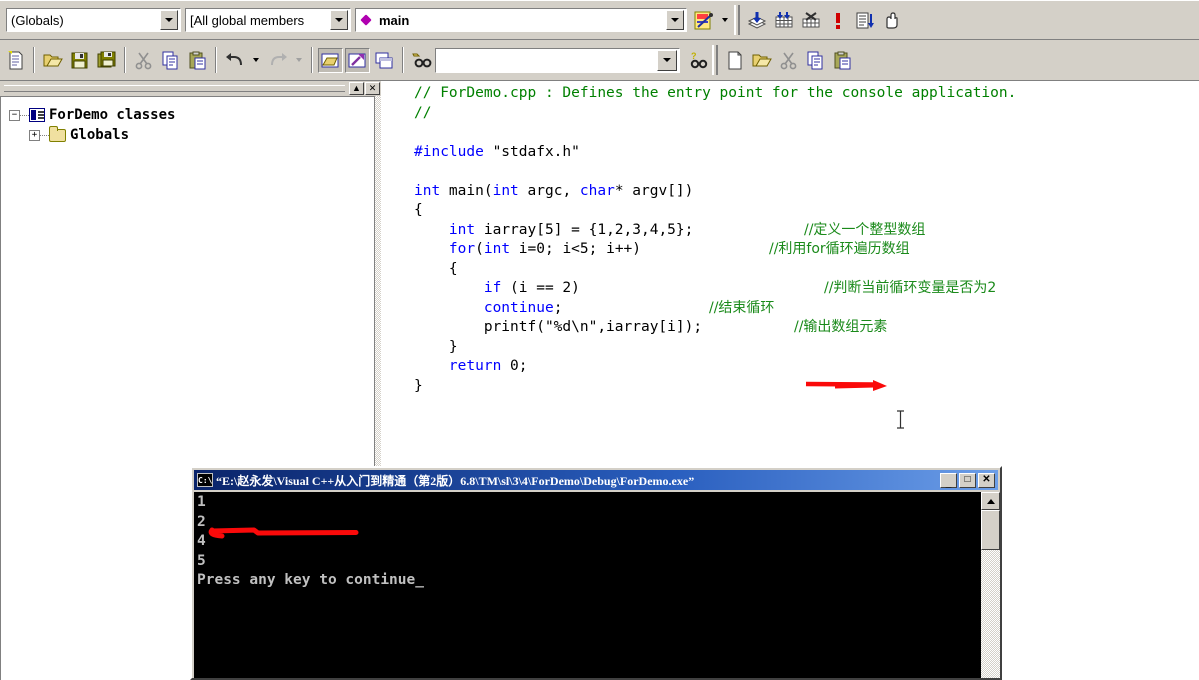  What do you see at coordinates (841, 327) in the screenshot?
I see `code-comment-cn: //输出数组元素` at bounding box center [841, 327].